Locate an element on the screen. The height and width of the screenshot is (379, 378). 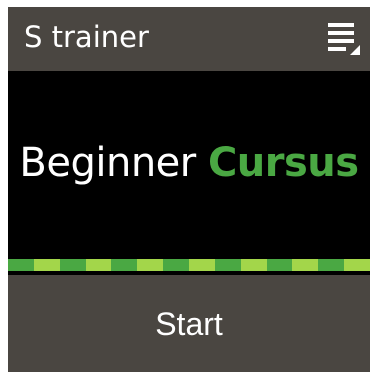
menu-button is located at coordinates (345, 39).